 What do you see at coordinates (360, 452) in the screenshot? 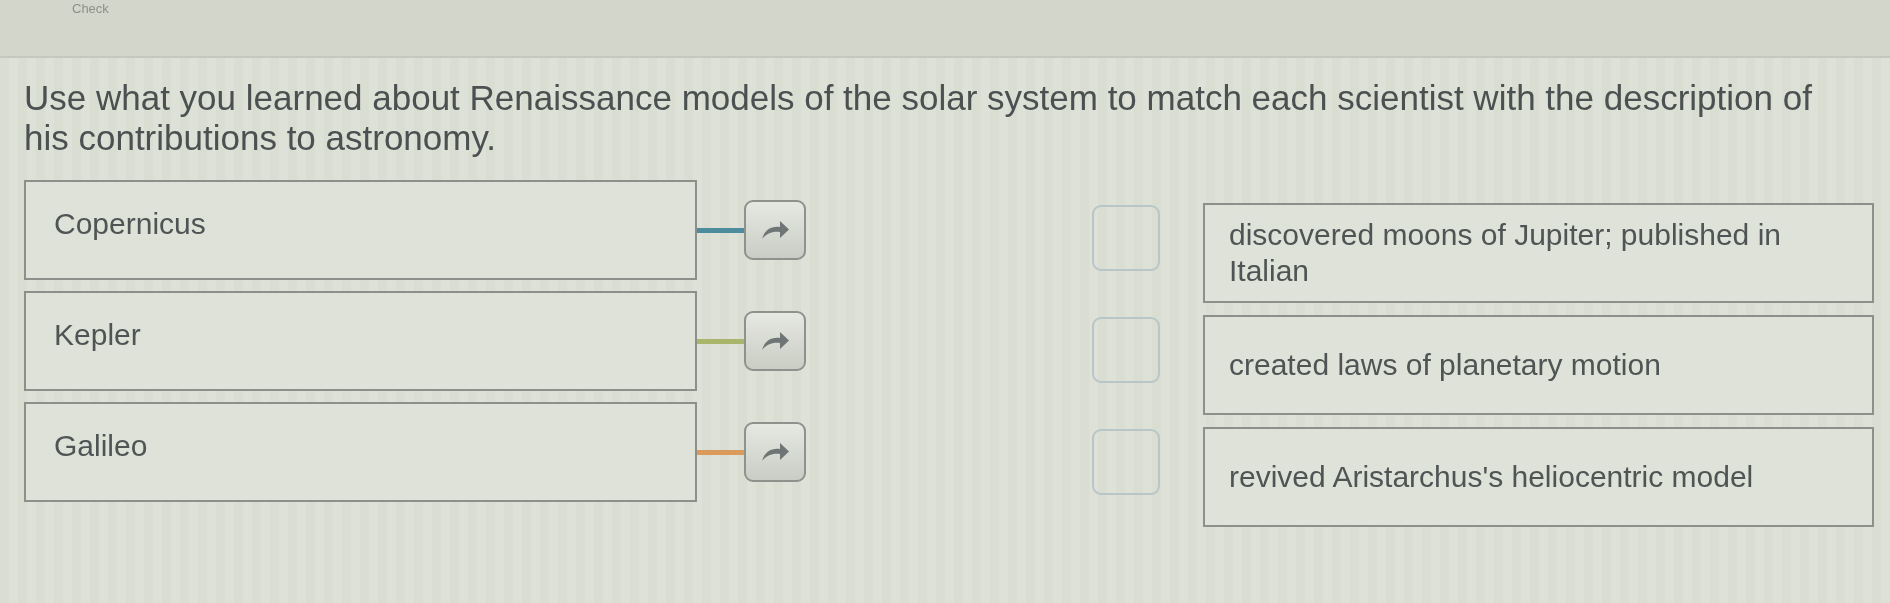
I see `scientist-card: Galileo` at bounding box center [360, 452].